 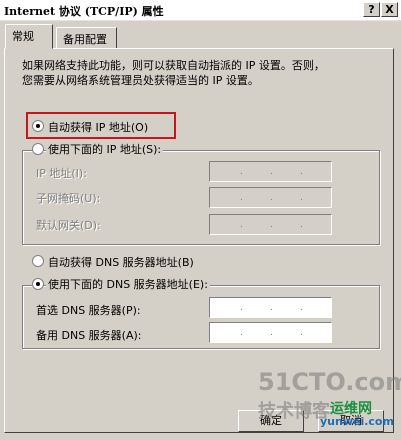 I want to click on tab-general: 常规, so click(x=29, y=36).